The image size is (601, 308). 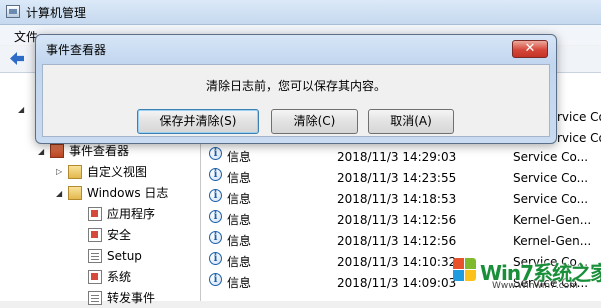 What do you see at coordinates (121, 298) in the screenshot?
I see `tree-item-forwarded-events: 转发事件` at bounding box center [121, 298].